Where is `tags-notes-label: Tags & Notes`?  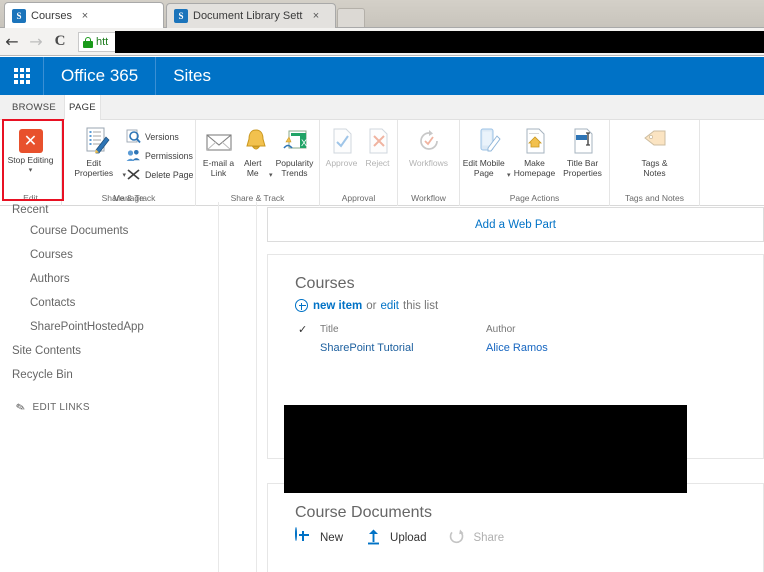
tags-notes-label: Tags & Notes is located at coordinates (654, 168).